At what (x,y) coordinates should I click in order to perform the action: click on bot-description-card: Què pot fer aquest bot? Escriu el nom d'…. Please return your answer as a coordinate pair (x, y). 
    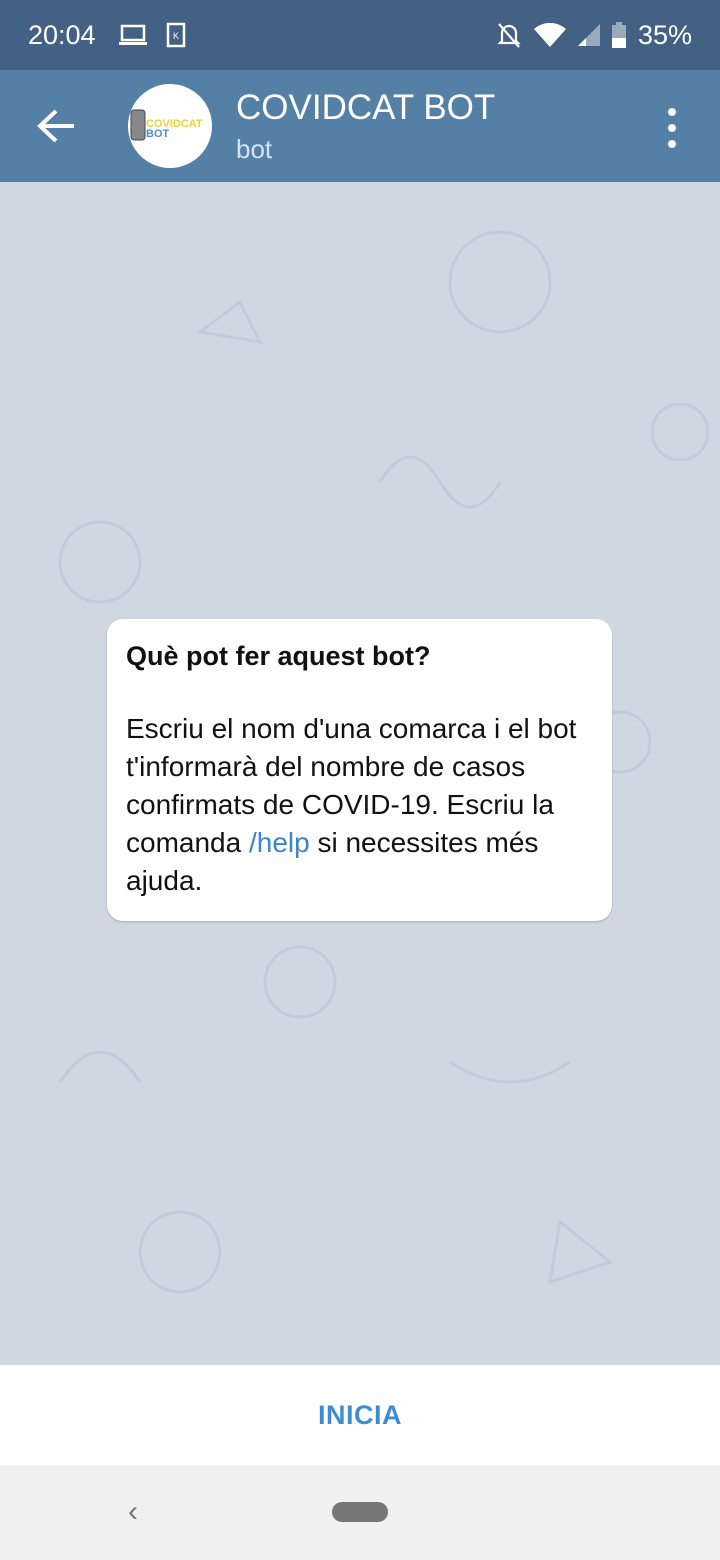
    Looking at the image, I should click on (359, 770).